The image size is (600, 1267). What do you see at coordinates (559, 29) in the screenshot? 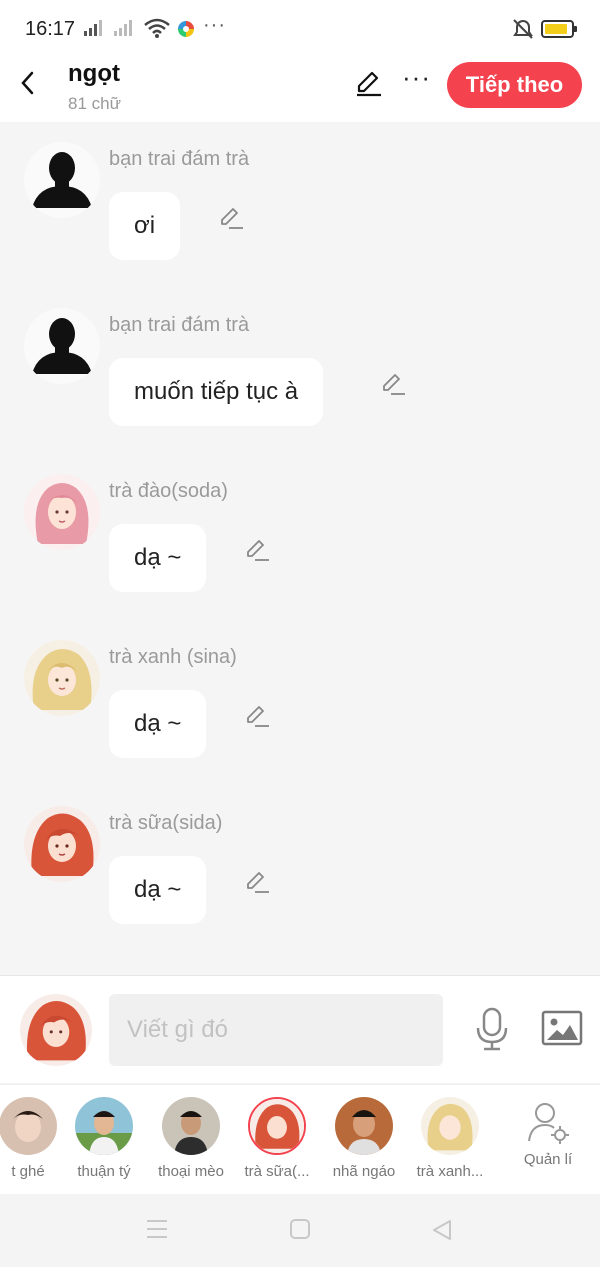
I see `battery-icon` at bounding box center [559, 29].